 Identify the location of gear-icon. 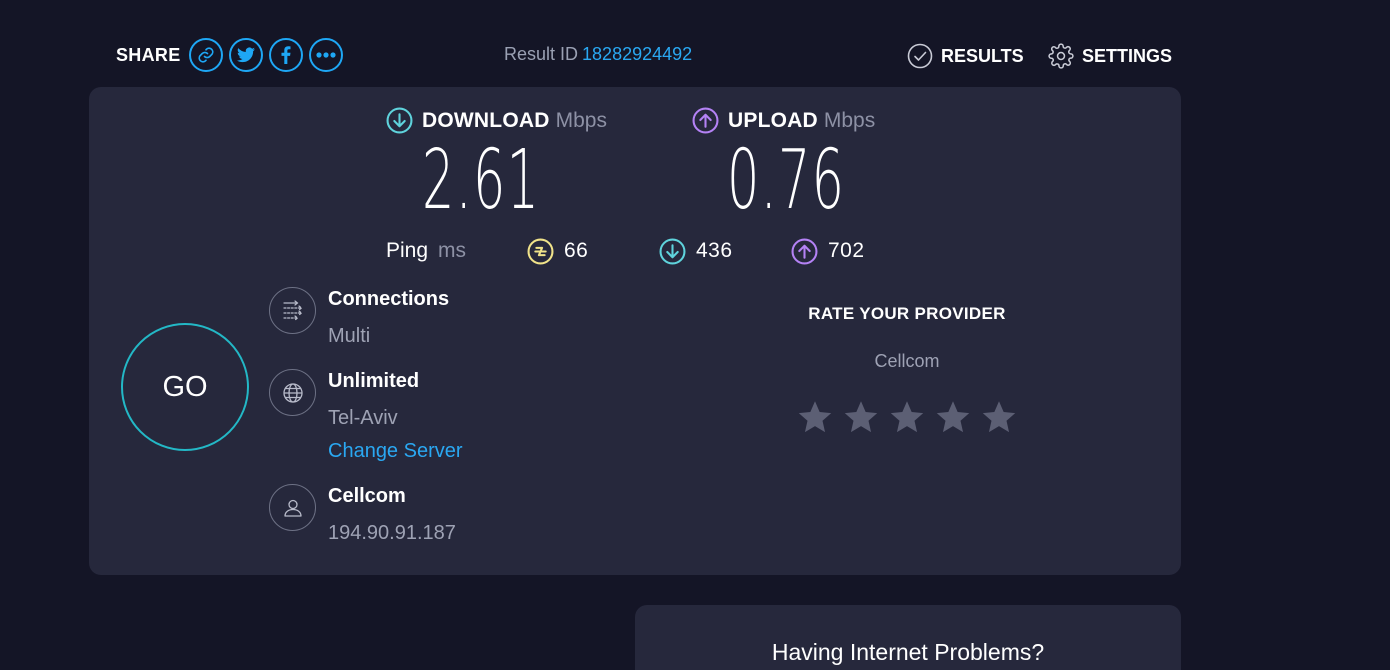
(1061, 56).